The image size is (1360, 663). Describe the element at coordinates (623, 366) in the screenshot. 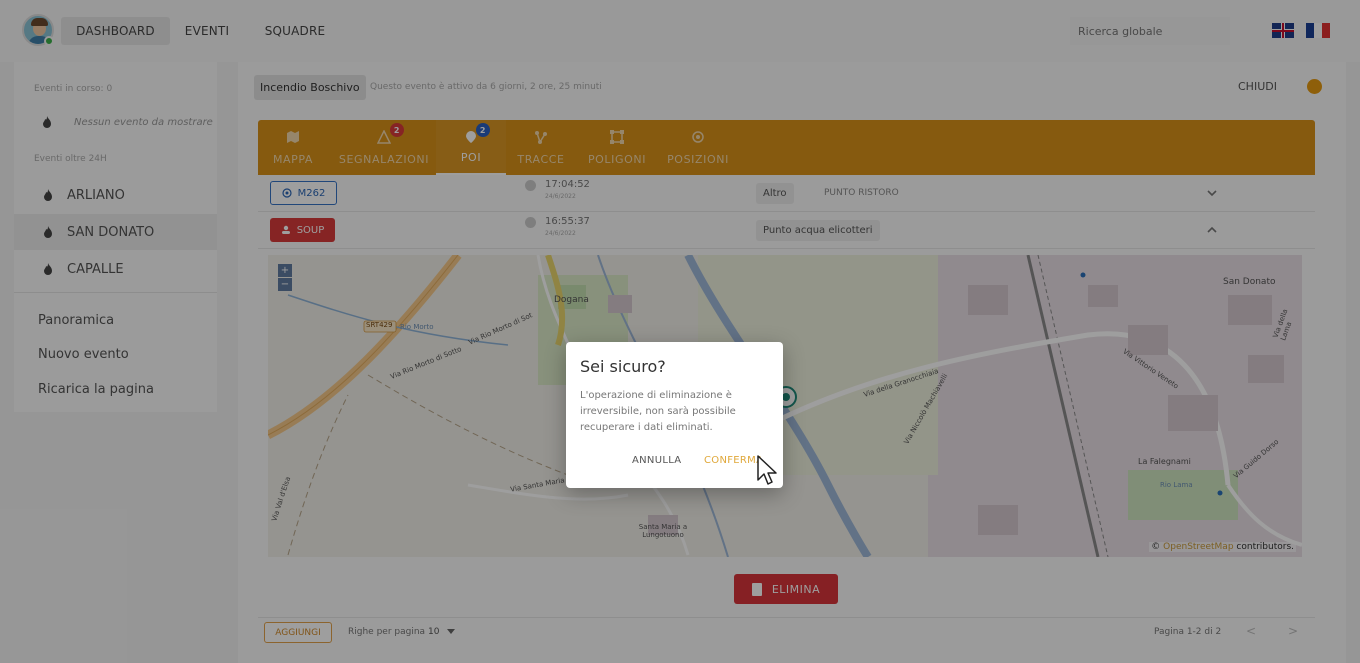

I see `dialog-title: Sei sicuro?` at that location.